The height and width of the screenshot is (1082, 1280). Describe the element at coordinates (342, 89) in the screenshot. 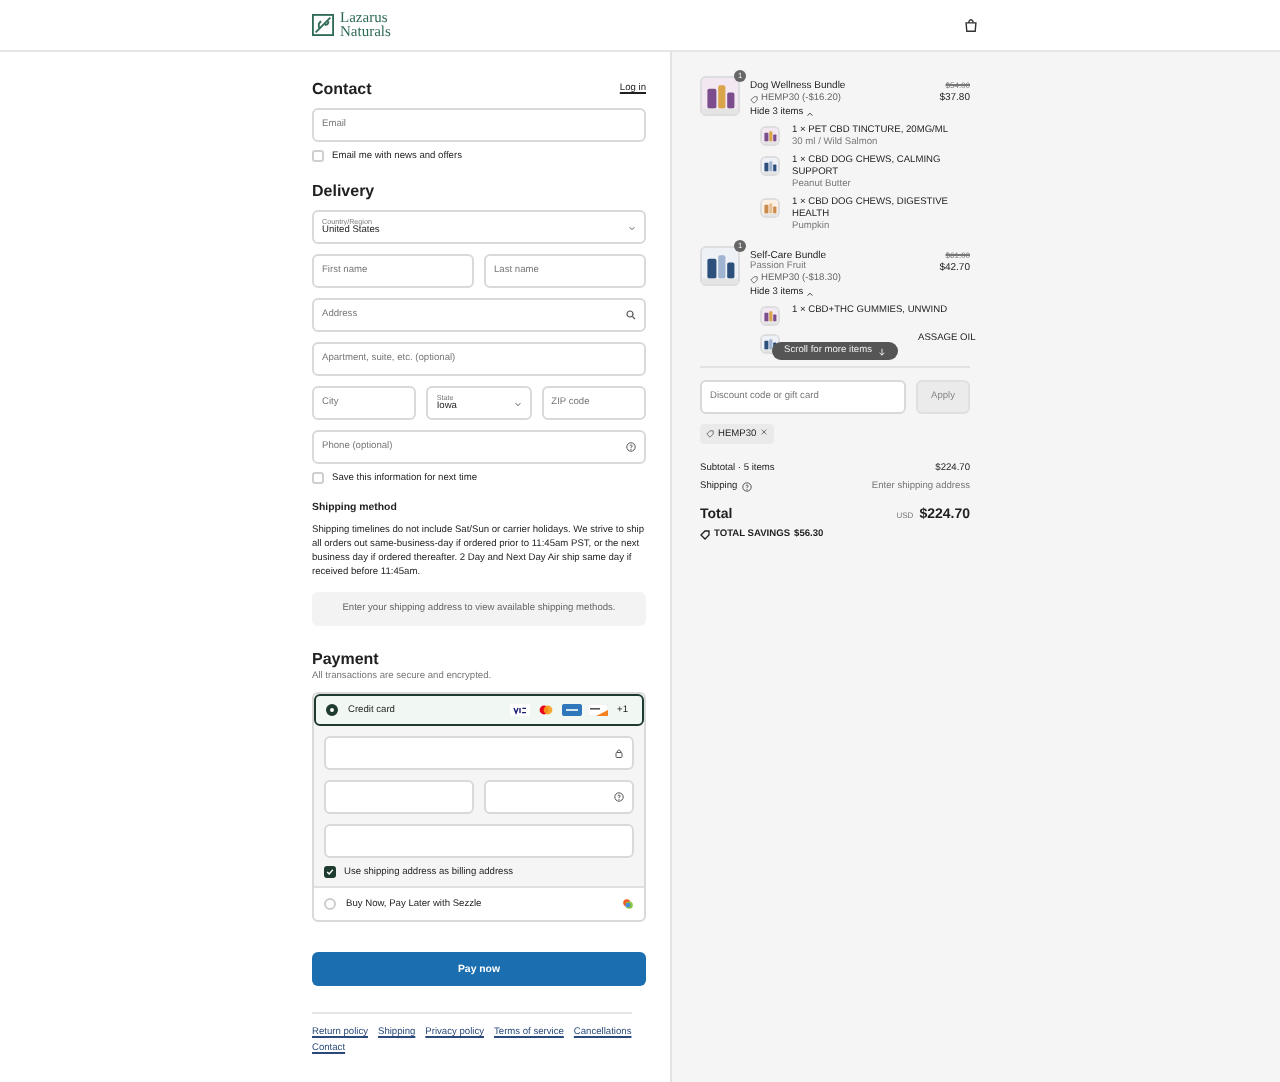

I see `section-heading: Contact` at that location.